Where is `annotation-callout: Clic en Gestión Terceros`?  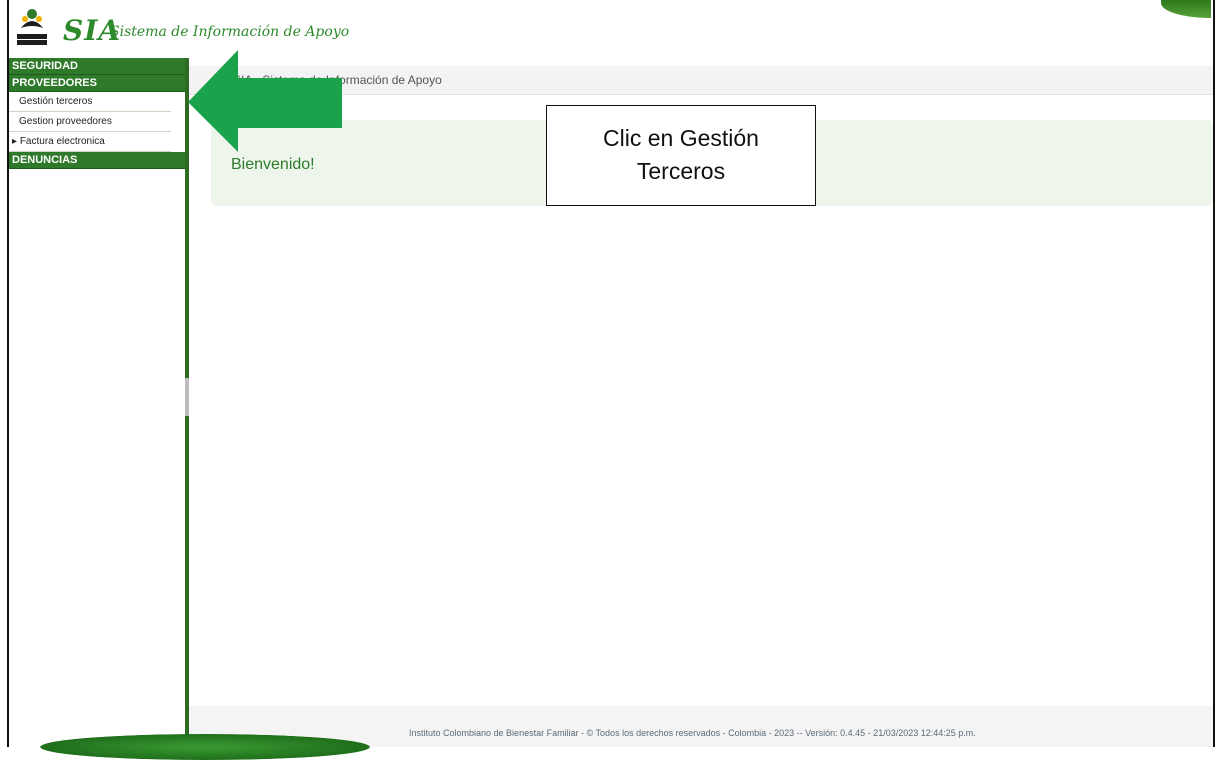 annotation-callout: Clic en Gestión Terceros is located at coordinates (681, 155).